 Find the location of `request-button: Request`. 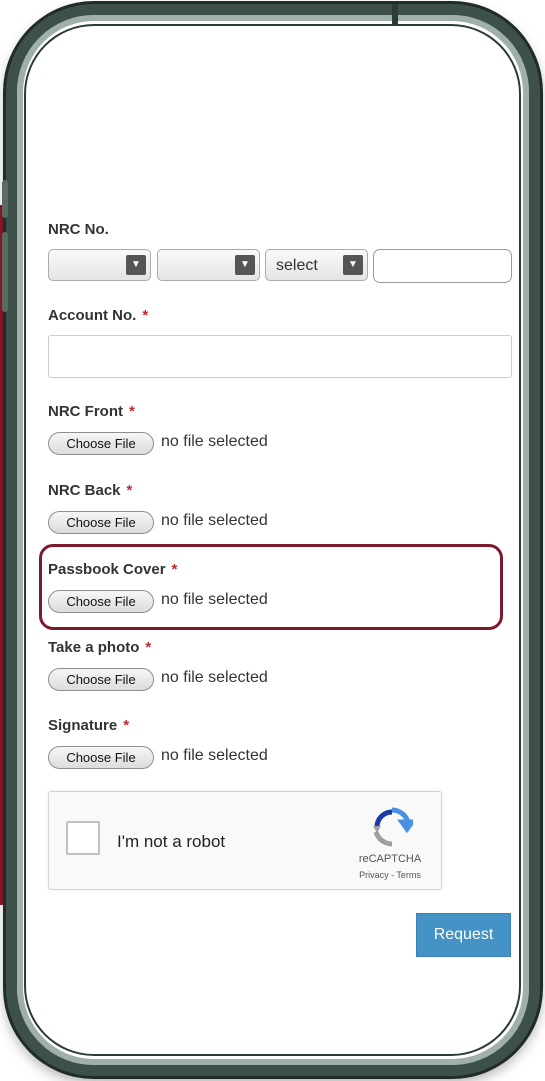

request-button: Request is located at coordinates (463, 935).